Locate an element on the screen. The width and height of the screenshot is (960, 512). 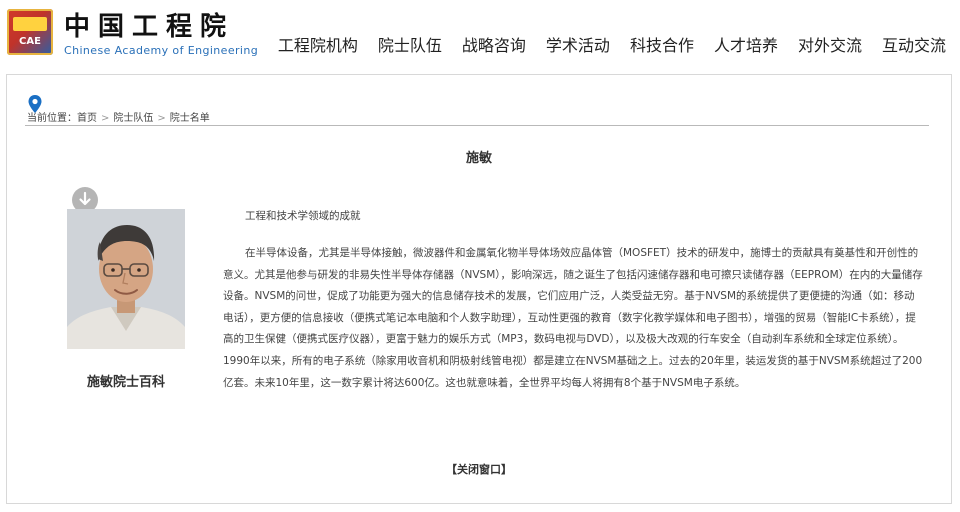
close-window-button: 【关闭窗口】 is located at coordinates (479, 469).